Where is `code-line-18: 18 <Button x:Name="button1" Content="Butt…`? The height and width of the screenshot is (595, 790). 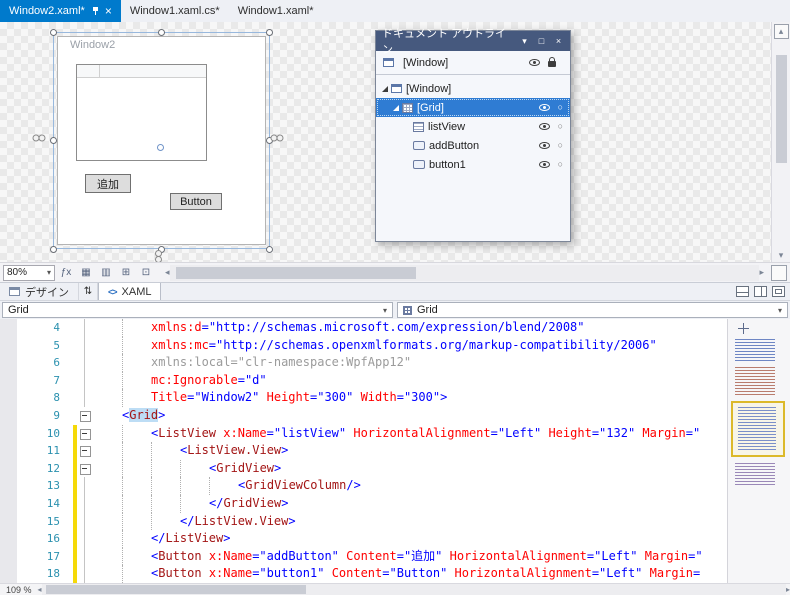 code-line-18: 18 <Button x:Name="button1" Content="Butt… is located at coordinates (363, 574).